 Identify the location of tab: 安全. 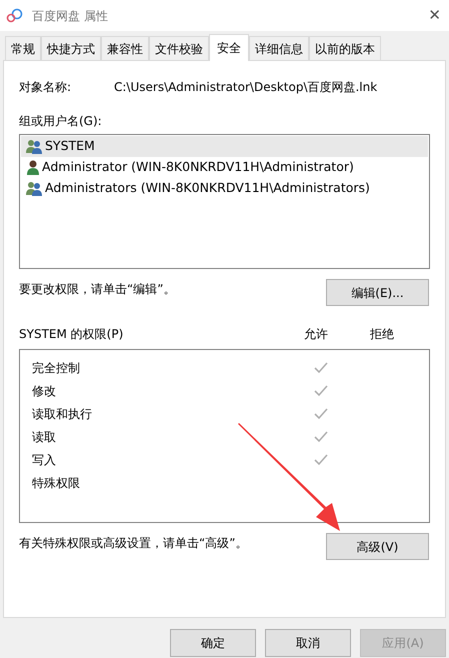
(229, 47).